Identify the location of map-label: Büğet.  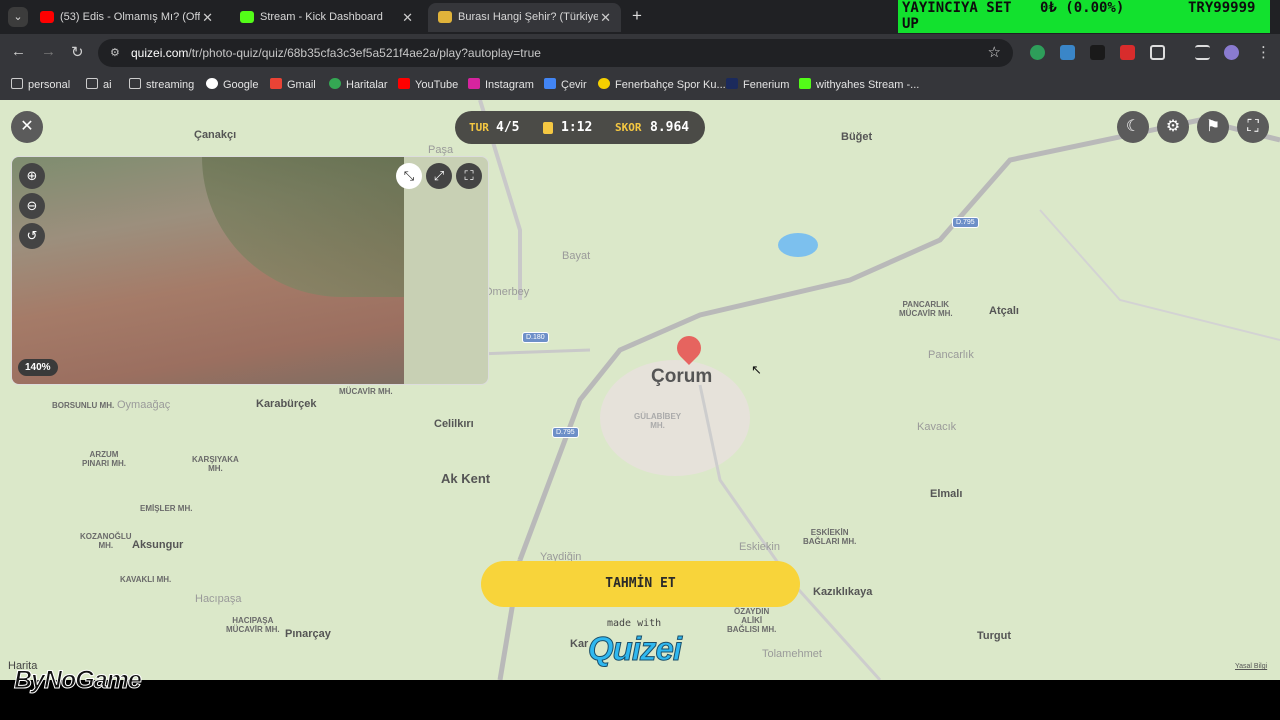
(857, 137).